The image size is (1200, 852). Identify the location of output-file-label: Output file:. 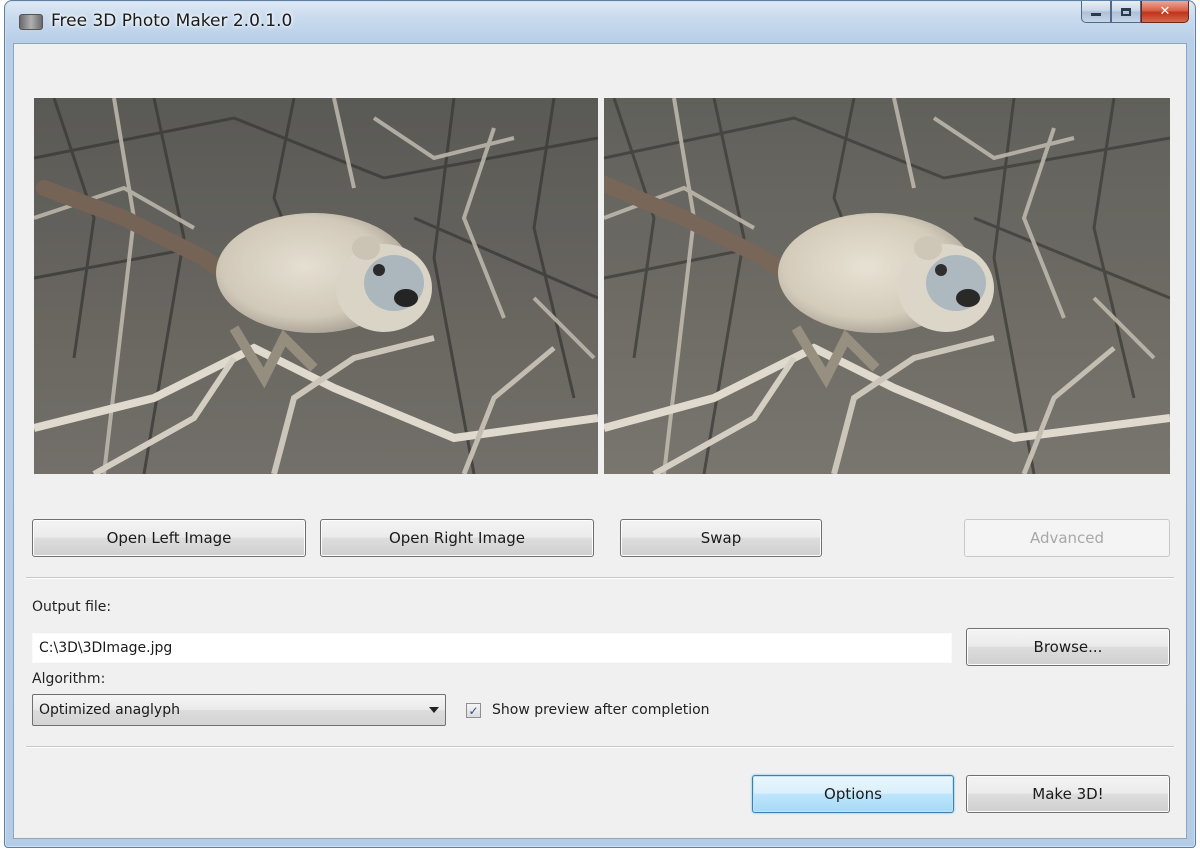
(72, 607).